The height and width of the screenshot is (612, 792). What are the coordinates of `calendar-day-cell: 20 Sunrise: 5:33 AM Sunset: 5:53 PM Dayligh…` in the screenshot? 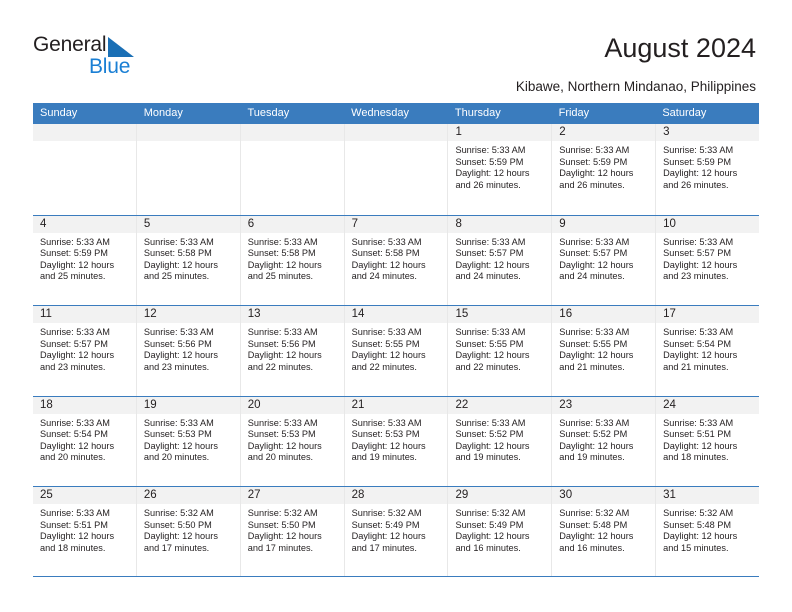 It's located at (291, 441).